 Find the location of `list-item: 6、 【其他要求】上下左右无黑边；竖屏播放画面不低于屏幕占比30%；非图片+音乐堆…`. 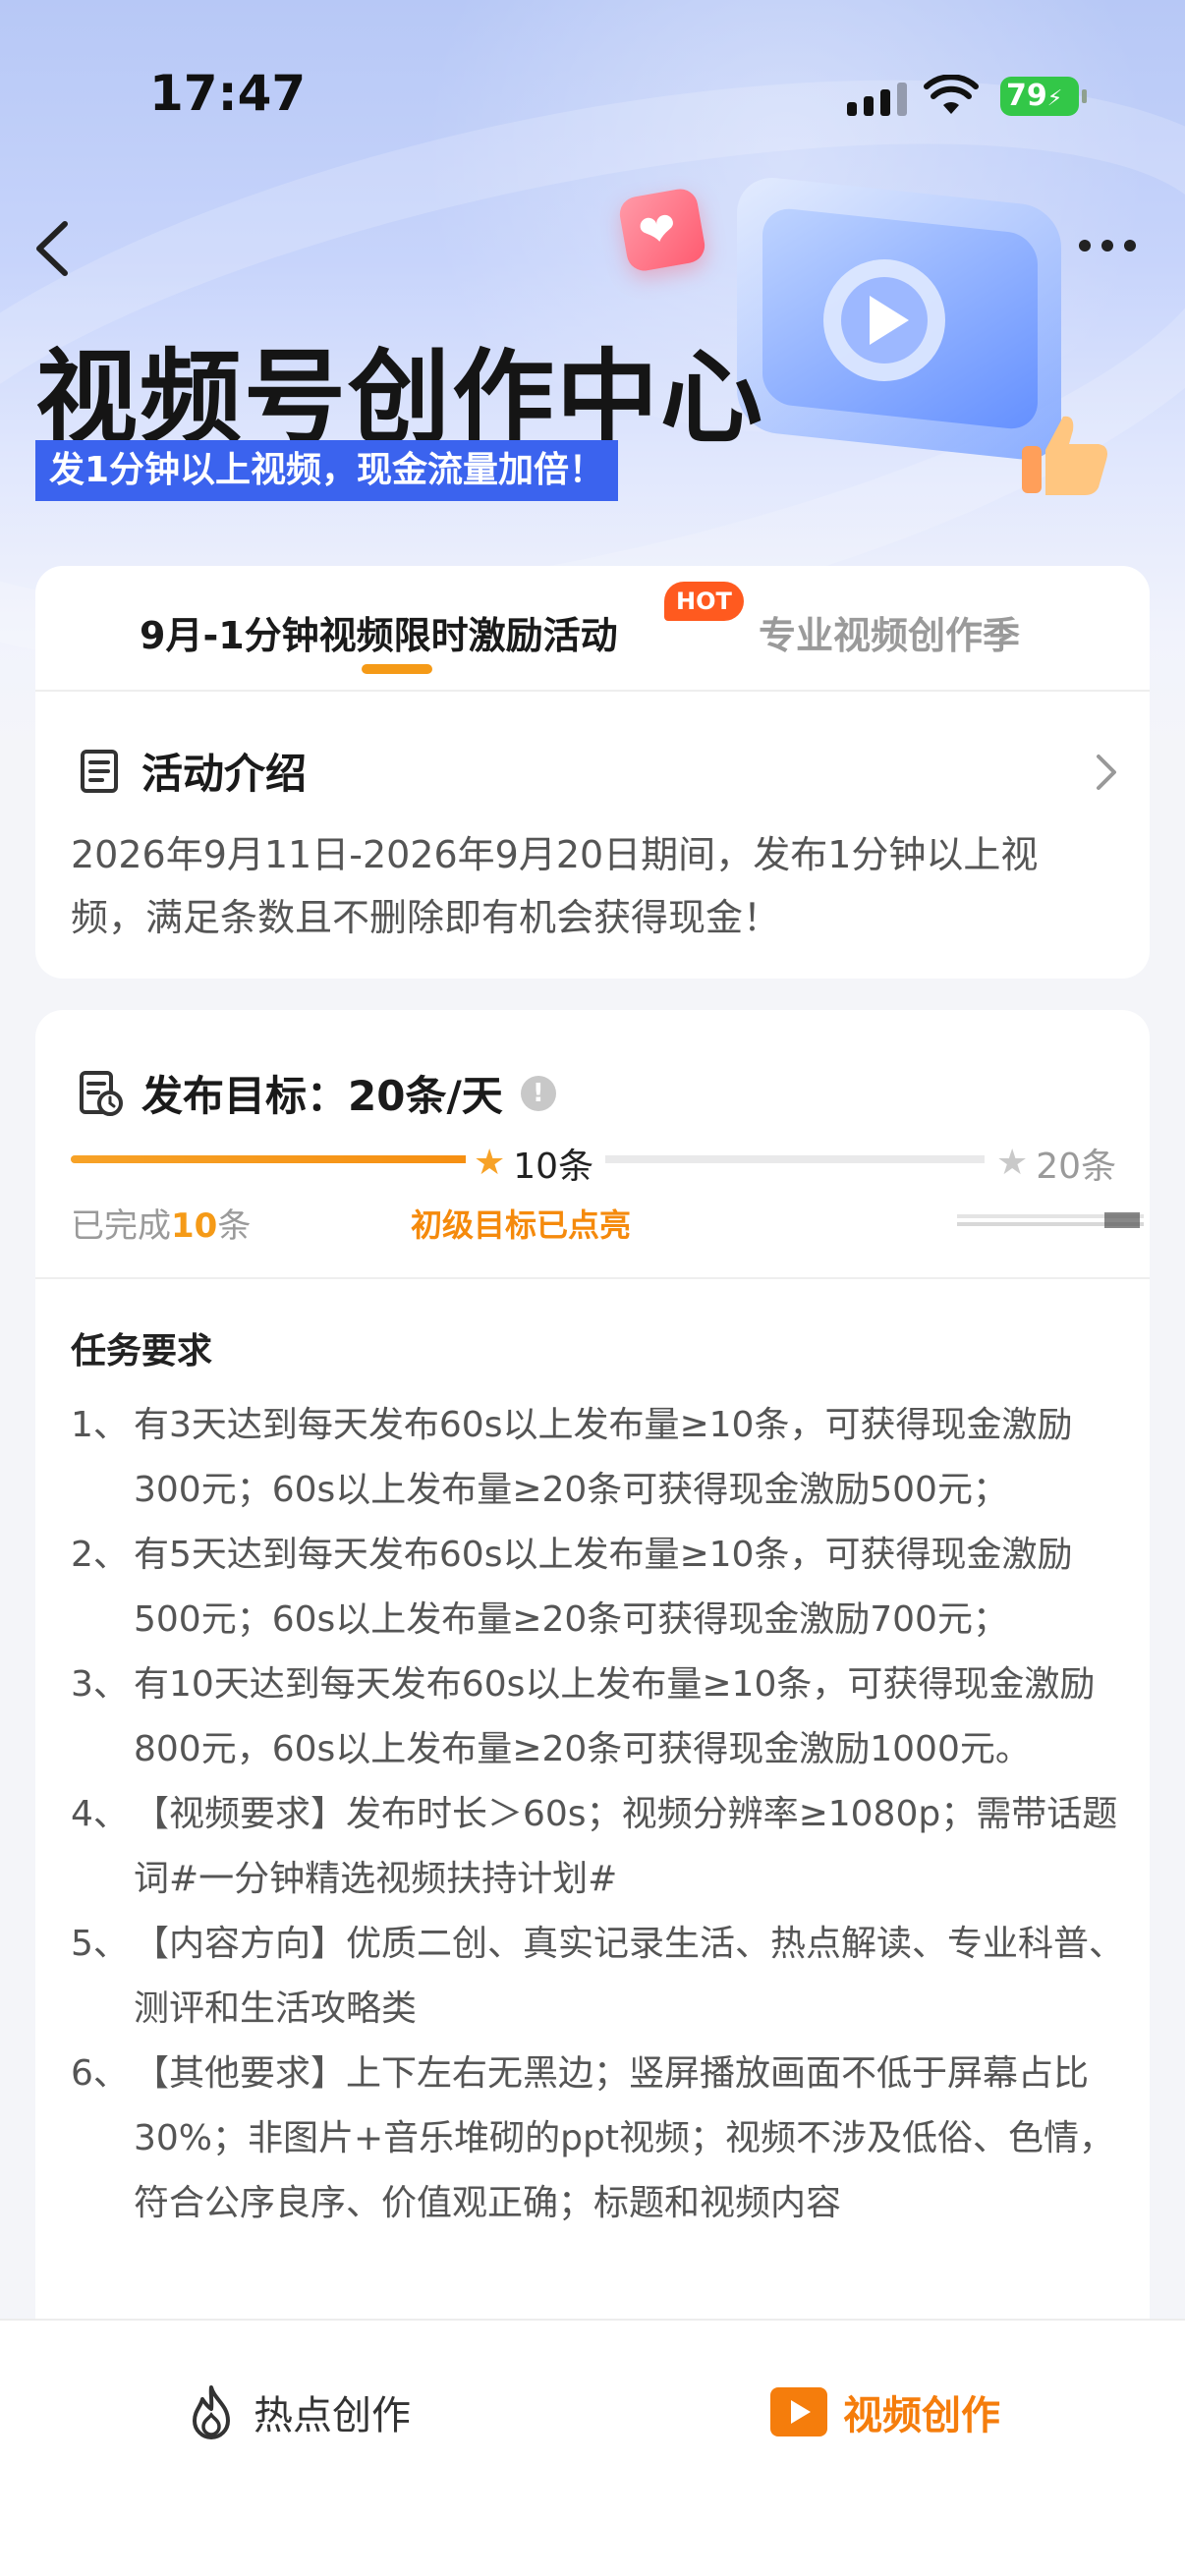

list-item: 6、 【其他要求】上下左右无黑边；竖屏播放画面不低于屏幕占比30%；非图片+音乐堆… is located at coordinates (602, 2139).